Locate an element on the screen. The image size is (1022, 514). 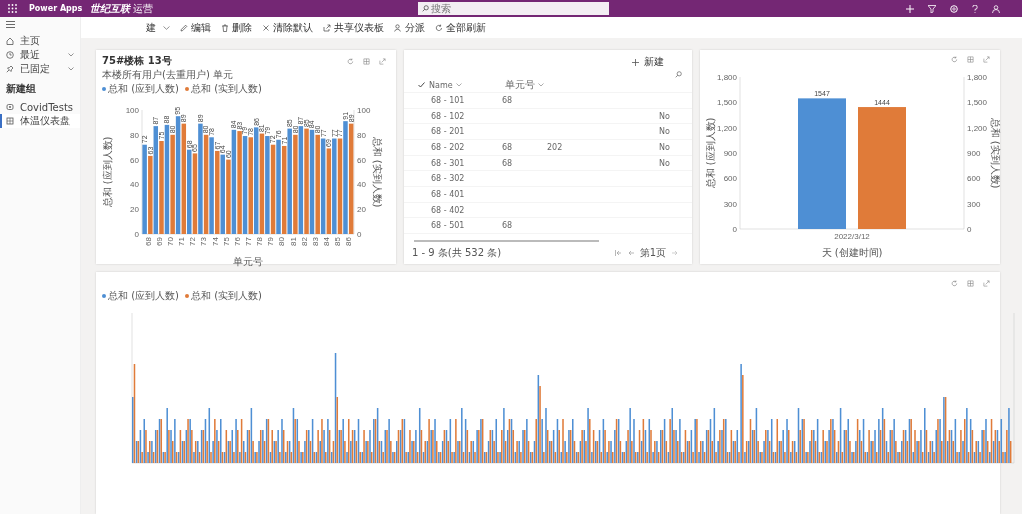
org-name: 世纪互联 is located at coordinates (110, 8).